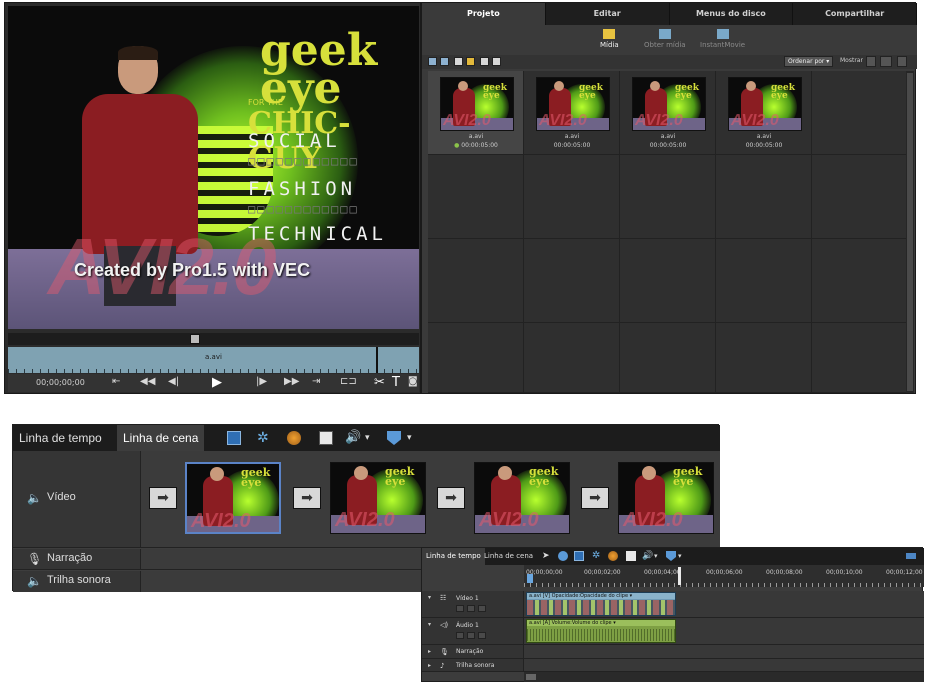 Image resolution: width=925 pixels, height=684 pixels. What do you see at coordinates (192, 270) in the screenshot?
I see `watermark-caption: Created by Pro1.5 with VEC` at bounding box center [192, 270].